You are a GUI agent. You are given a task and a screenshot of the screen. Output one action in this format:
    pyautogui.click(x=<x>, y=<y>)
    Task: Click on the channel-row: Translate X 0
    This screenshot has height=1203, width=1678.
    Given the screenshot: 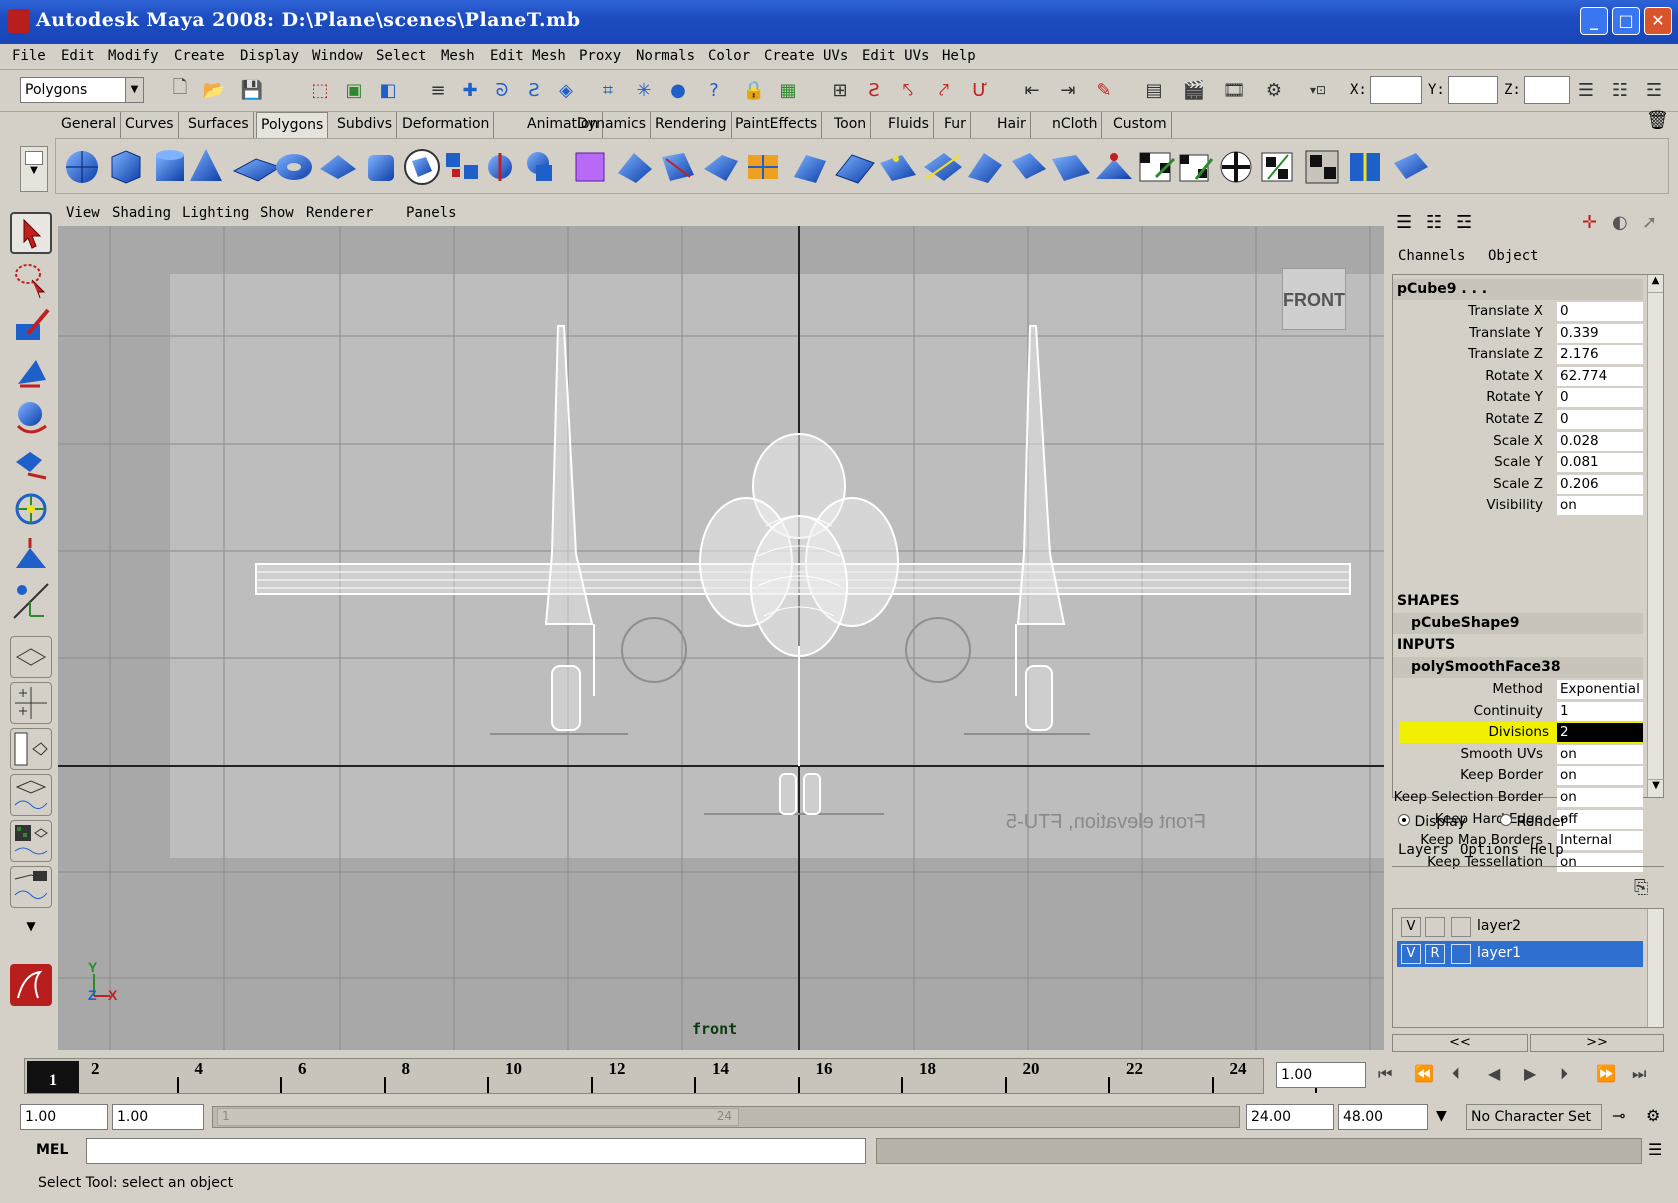 What is the action you would take?
    pyautogui.click(x=1518, y=311)
    